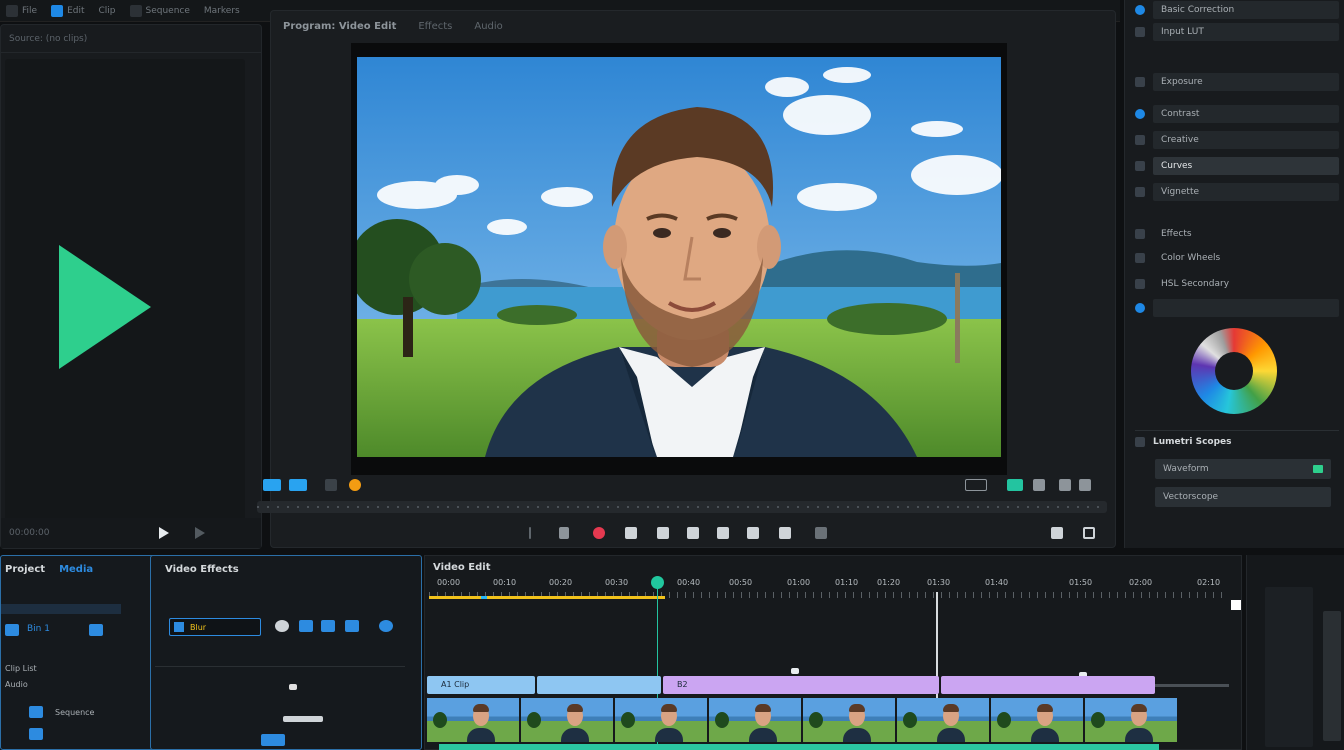 The height and width of the screenshot is (750, 1344). What do you see at coordinates (449, 582) in the screenshot?
I see `ruler-label: 00:00` at bounding box center [449, 582].